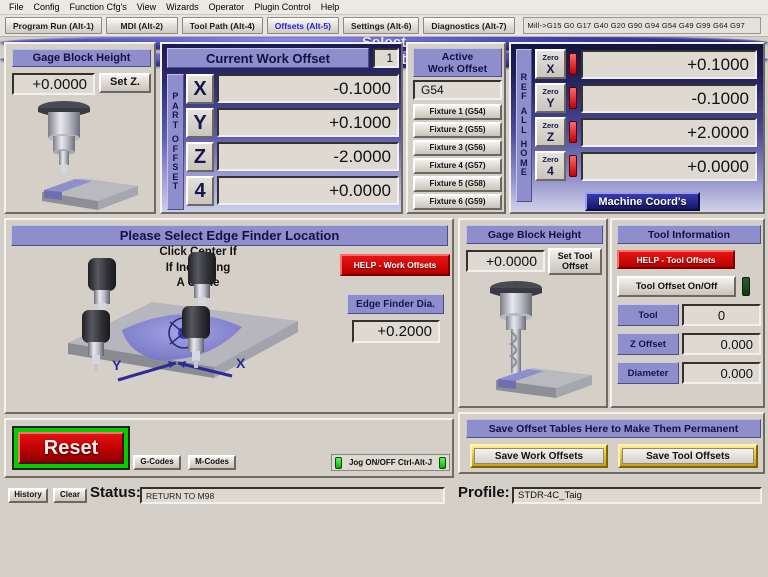  I want to click on g-codes-button: G-Codes, so click(157, 462).